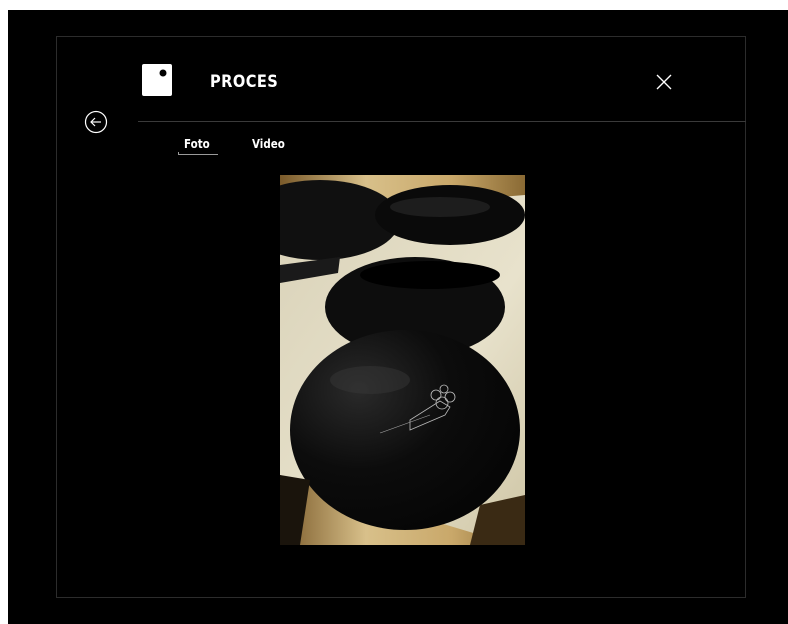  I want to click on tab-video: Video, so click(268, 144).